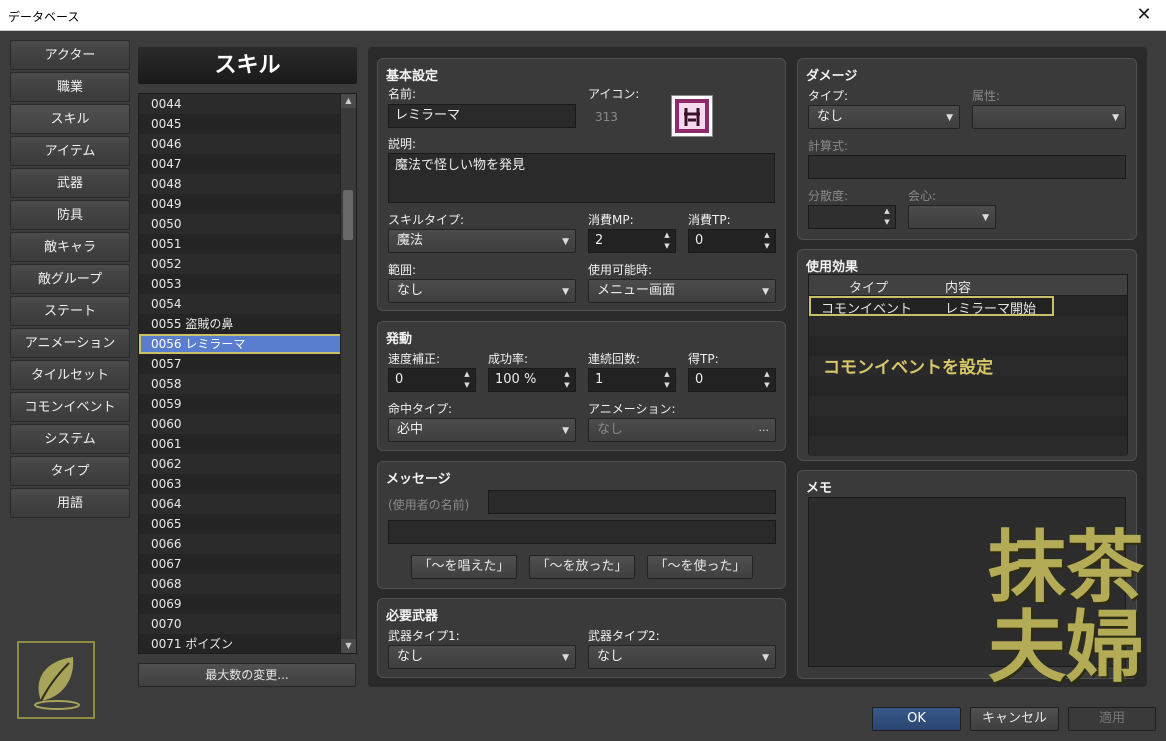 The height and width of the screenshot is (741, 1166). What do you see at coordinates (732, 241) in the screenshot?
I see `tp-cost-stepper: 0 ▲ ▼` at bounding box center [732, 241].